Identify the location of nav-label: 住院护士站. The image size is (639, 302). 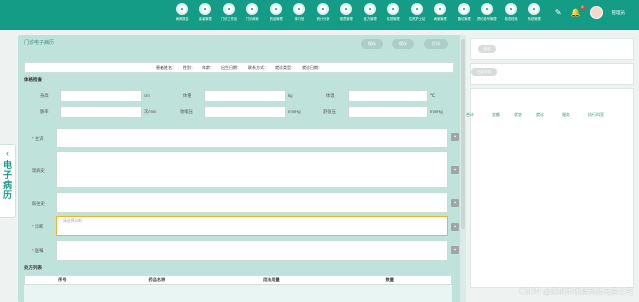
(416, 19).